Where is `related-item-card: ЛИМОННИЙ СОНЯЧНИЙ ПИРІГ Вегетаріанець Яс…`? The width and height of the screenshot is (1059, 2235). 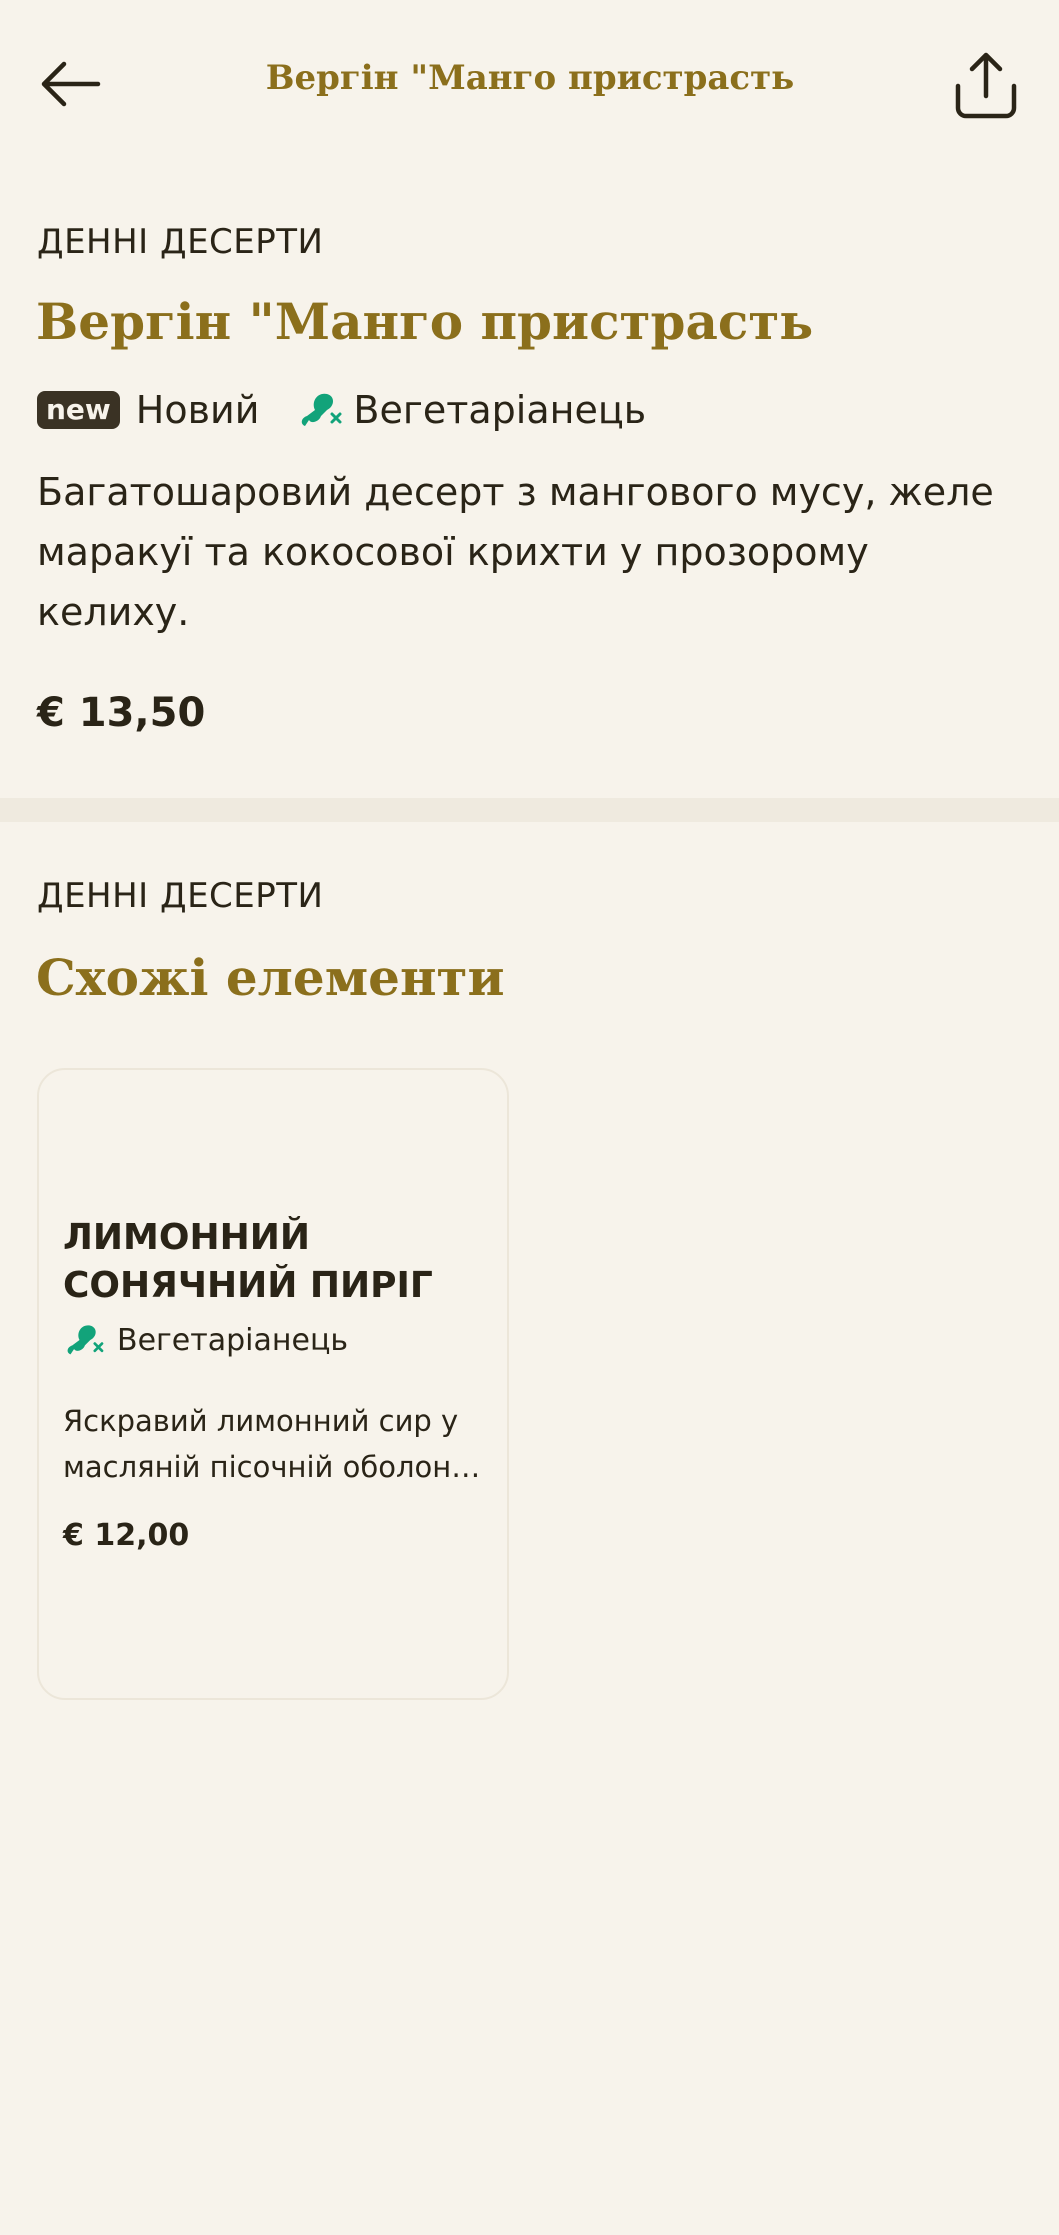 related-item-card: ЛИМОННИЙ СОНЯЧНИЙ ПИРІГ Вегетаріанець Яс… is located at coordinates (273, 1384).